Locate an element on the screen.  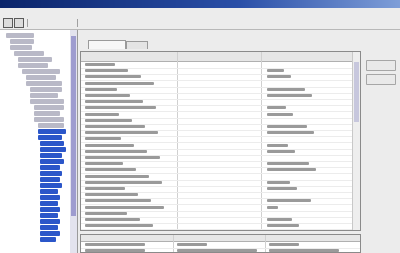
tree-scrollbar is located at coordinates (73, 141).